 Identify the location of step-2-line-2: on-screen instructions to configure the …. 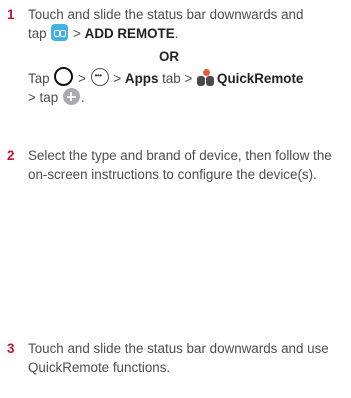
(172, 174).